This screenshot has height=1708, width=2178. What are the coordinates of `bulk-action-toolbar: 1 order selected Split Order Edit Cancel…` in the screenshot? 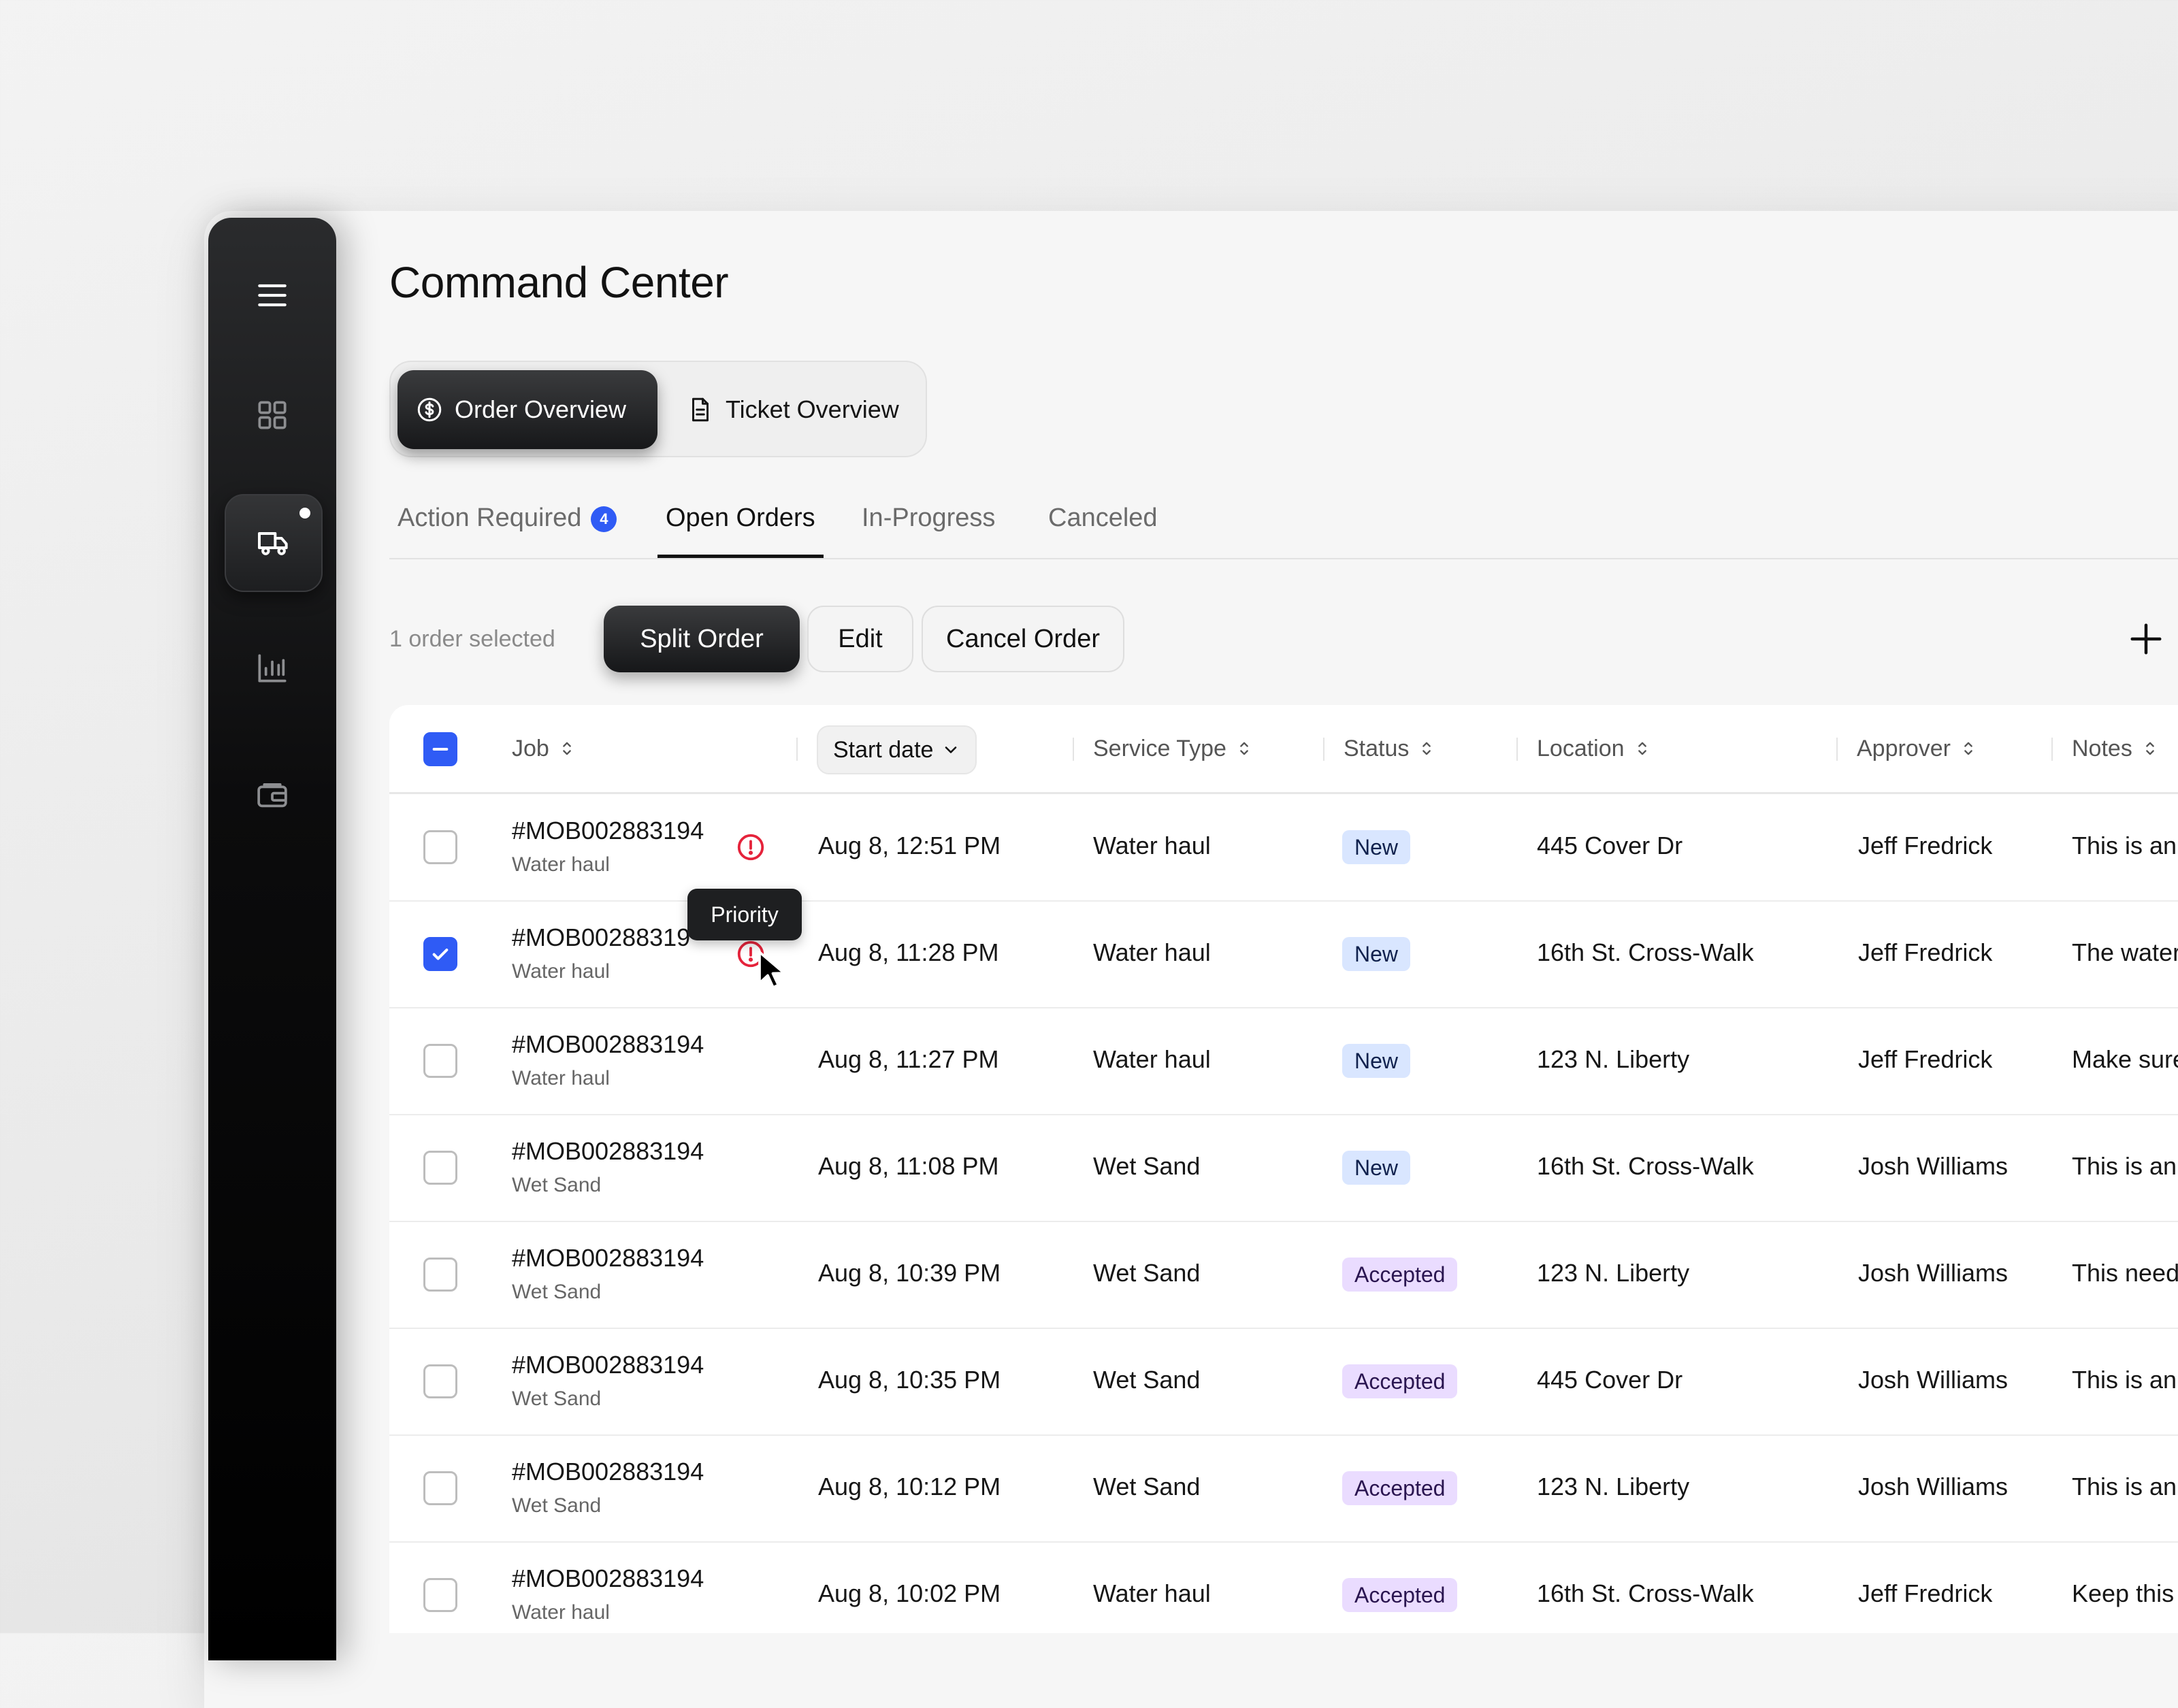 It's located at (1283, 640).